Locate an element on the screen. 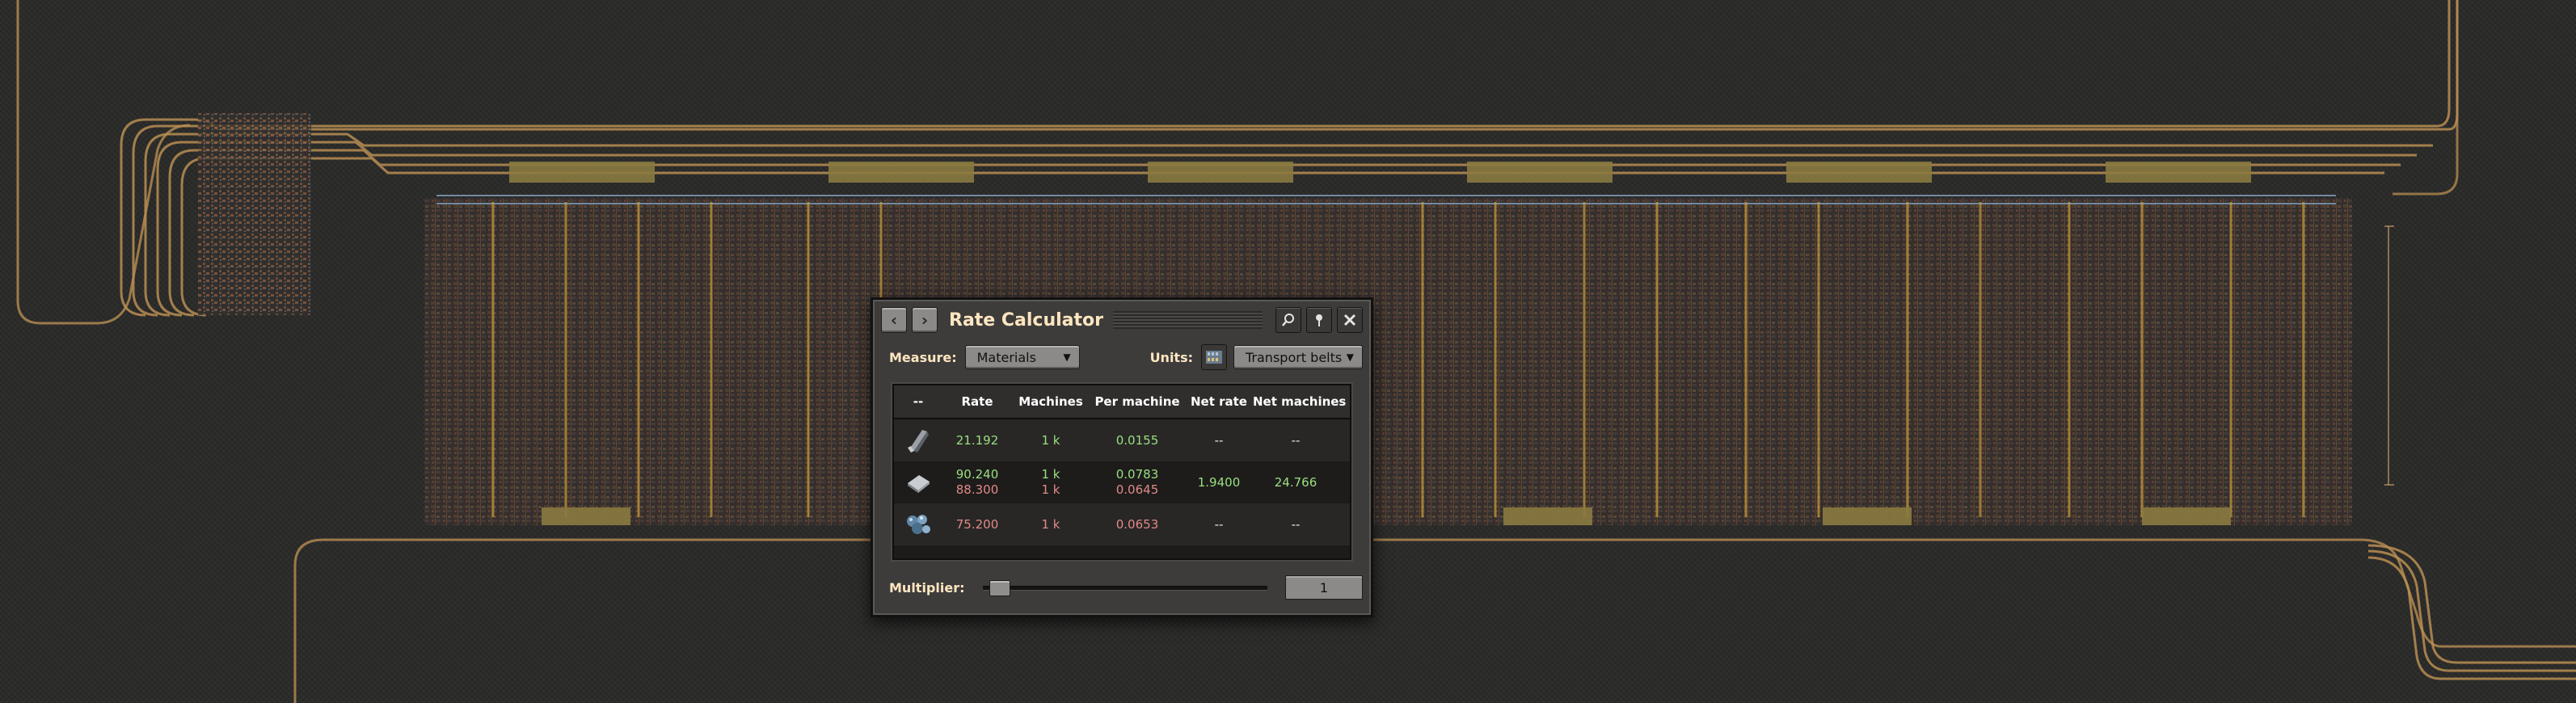  net-machines-value: 24.766 is located at coordinates (1296, 482).